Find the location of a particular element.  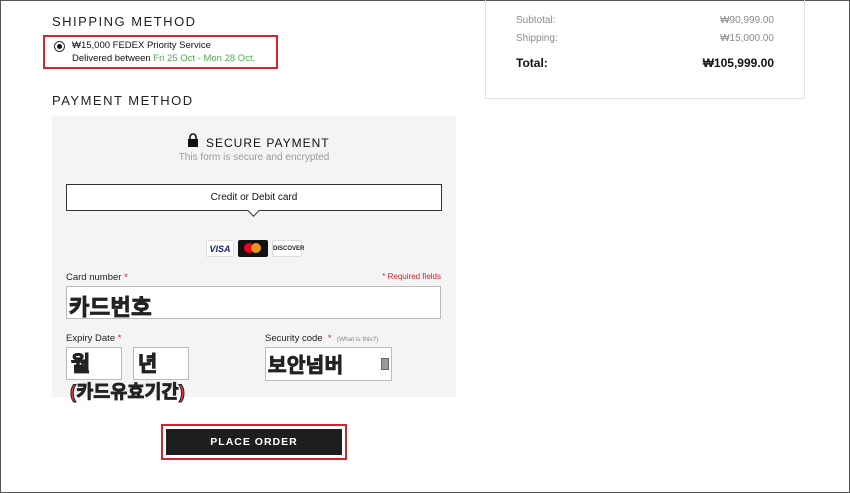

place-order-button: PLACE ORDER is located at coordinates (254, 442).